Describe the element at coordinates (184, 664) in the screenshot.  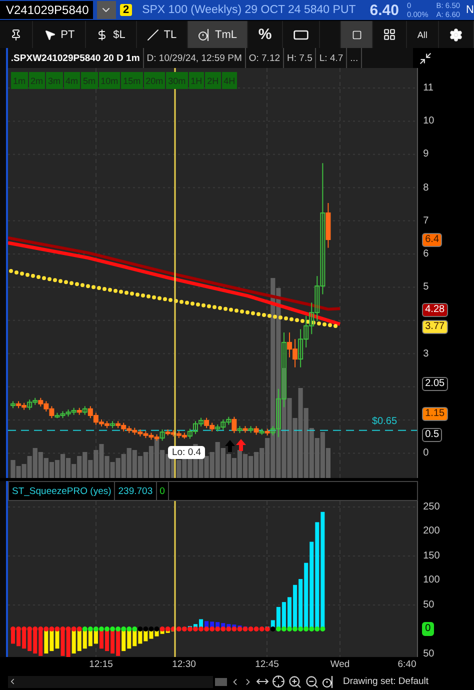
I see `time-label: 12:30` at that location.